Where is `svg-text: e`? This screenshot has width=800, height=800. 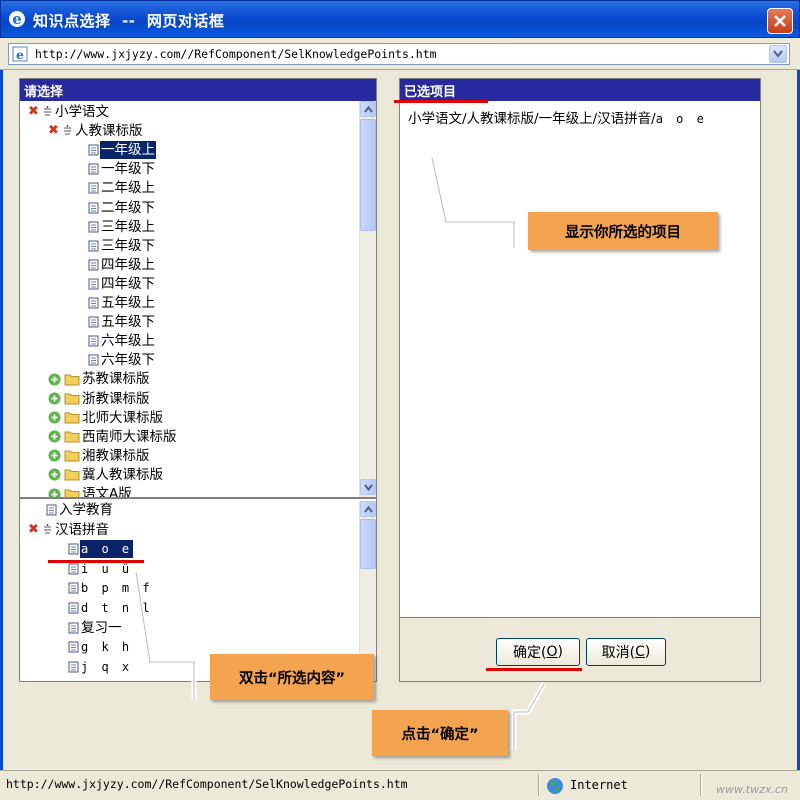
svg-text: e is located at coordinates (17, 19).